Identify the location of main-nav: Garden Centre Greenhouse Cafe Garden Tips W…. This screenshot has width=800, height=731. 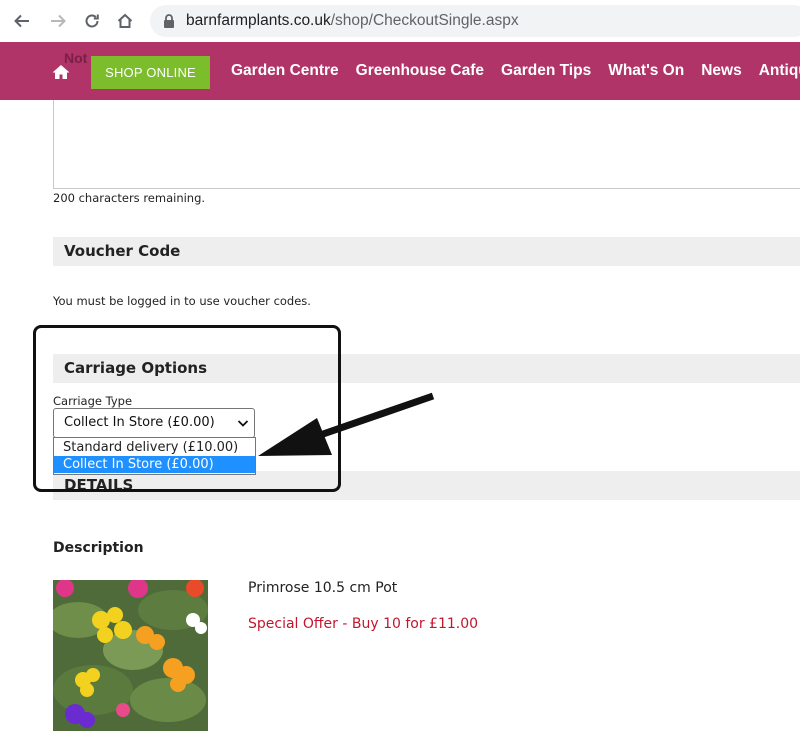
(515, 71).